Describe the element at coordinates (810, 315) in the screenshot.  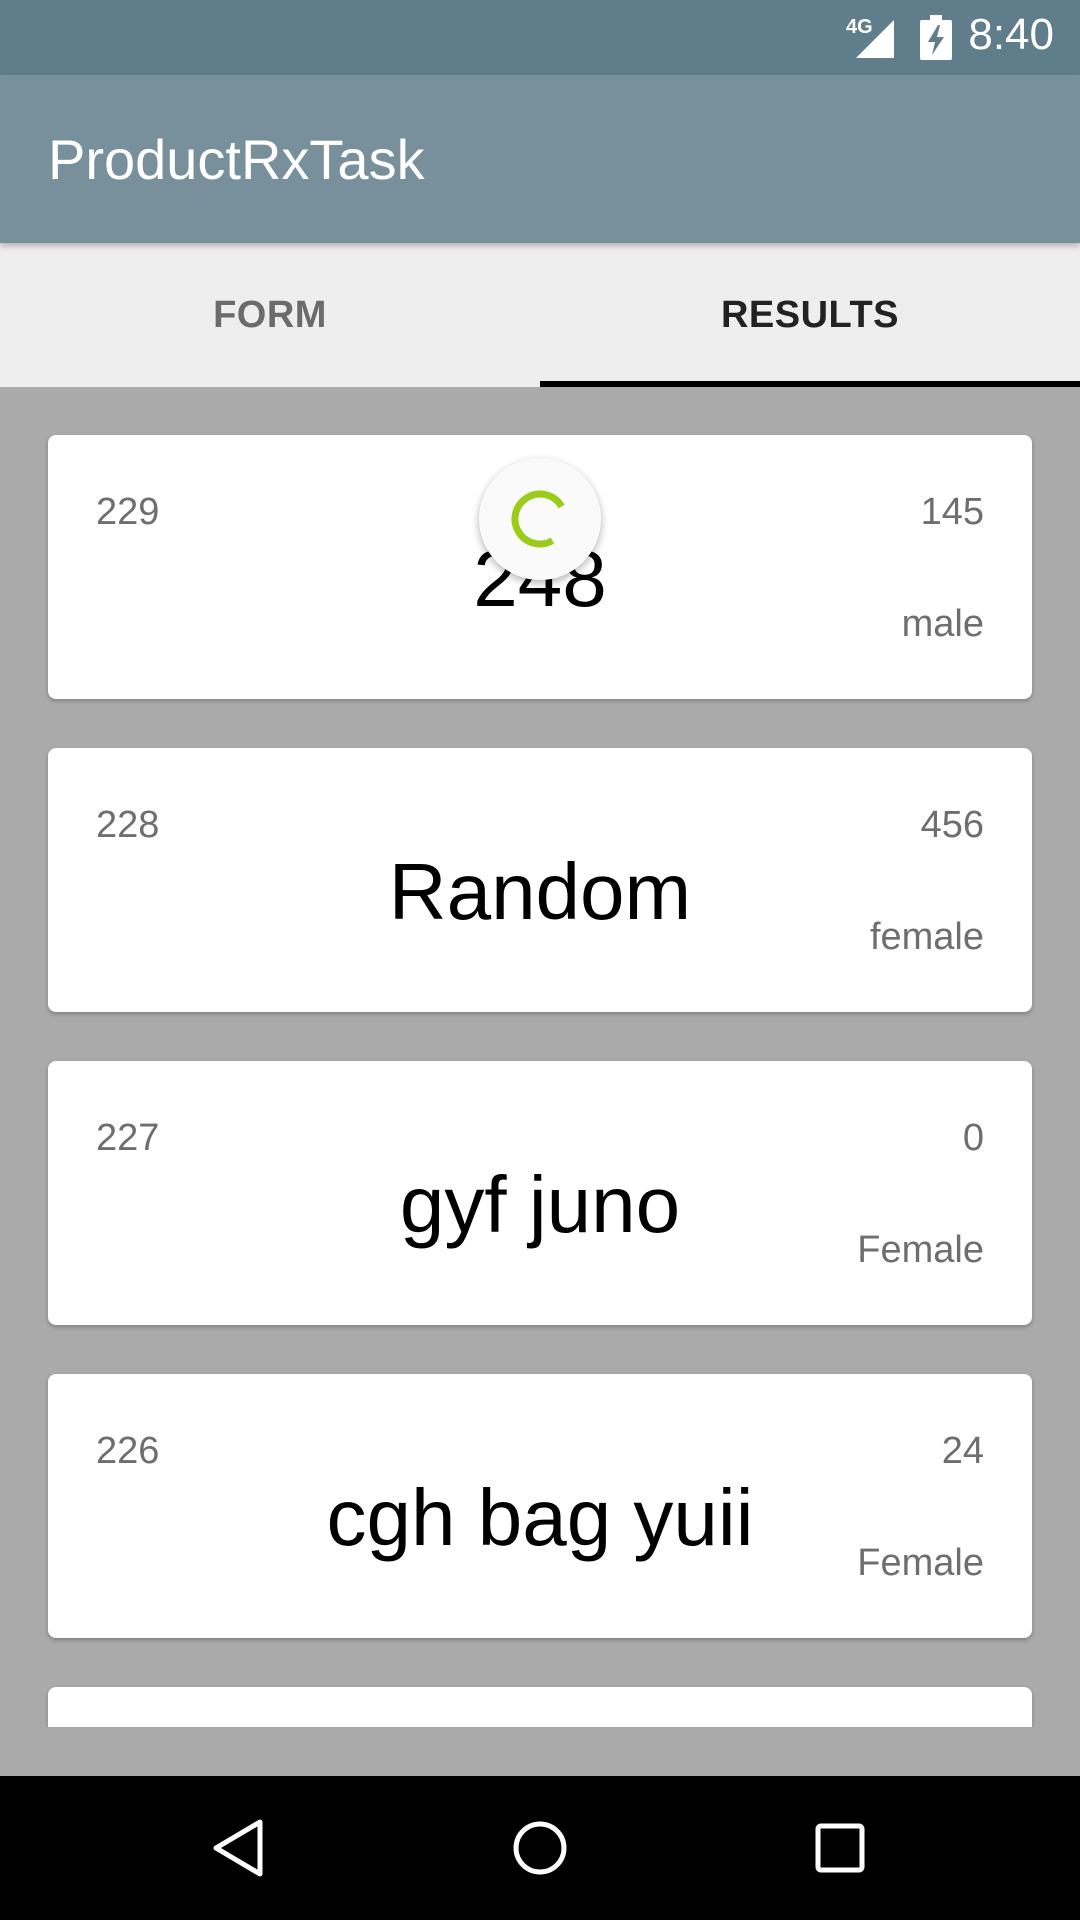
I see `tab-results: RESULTS` at that location.